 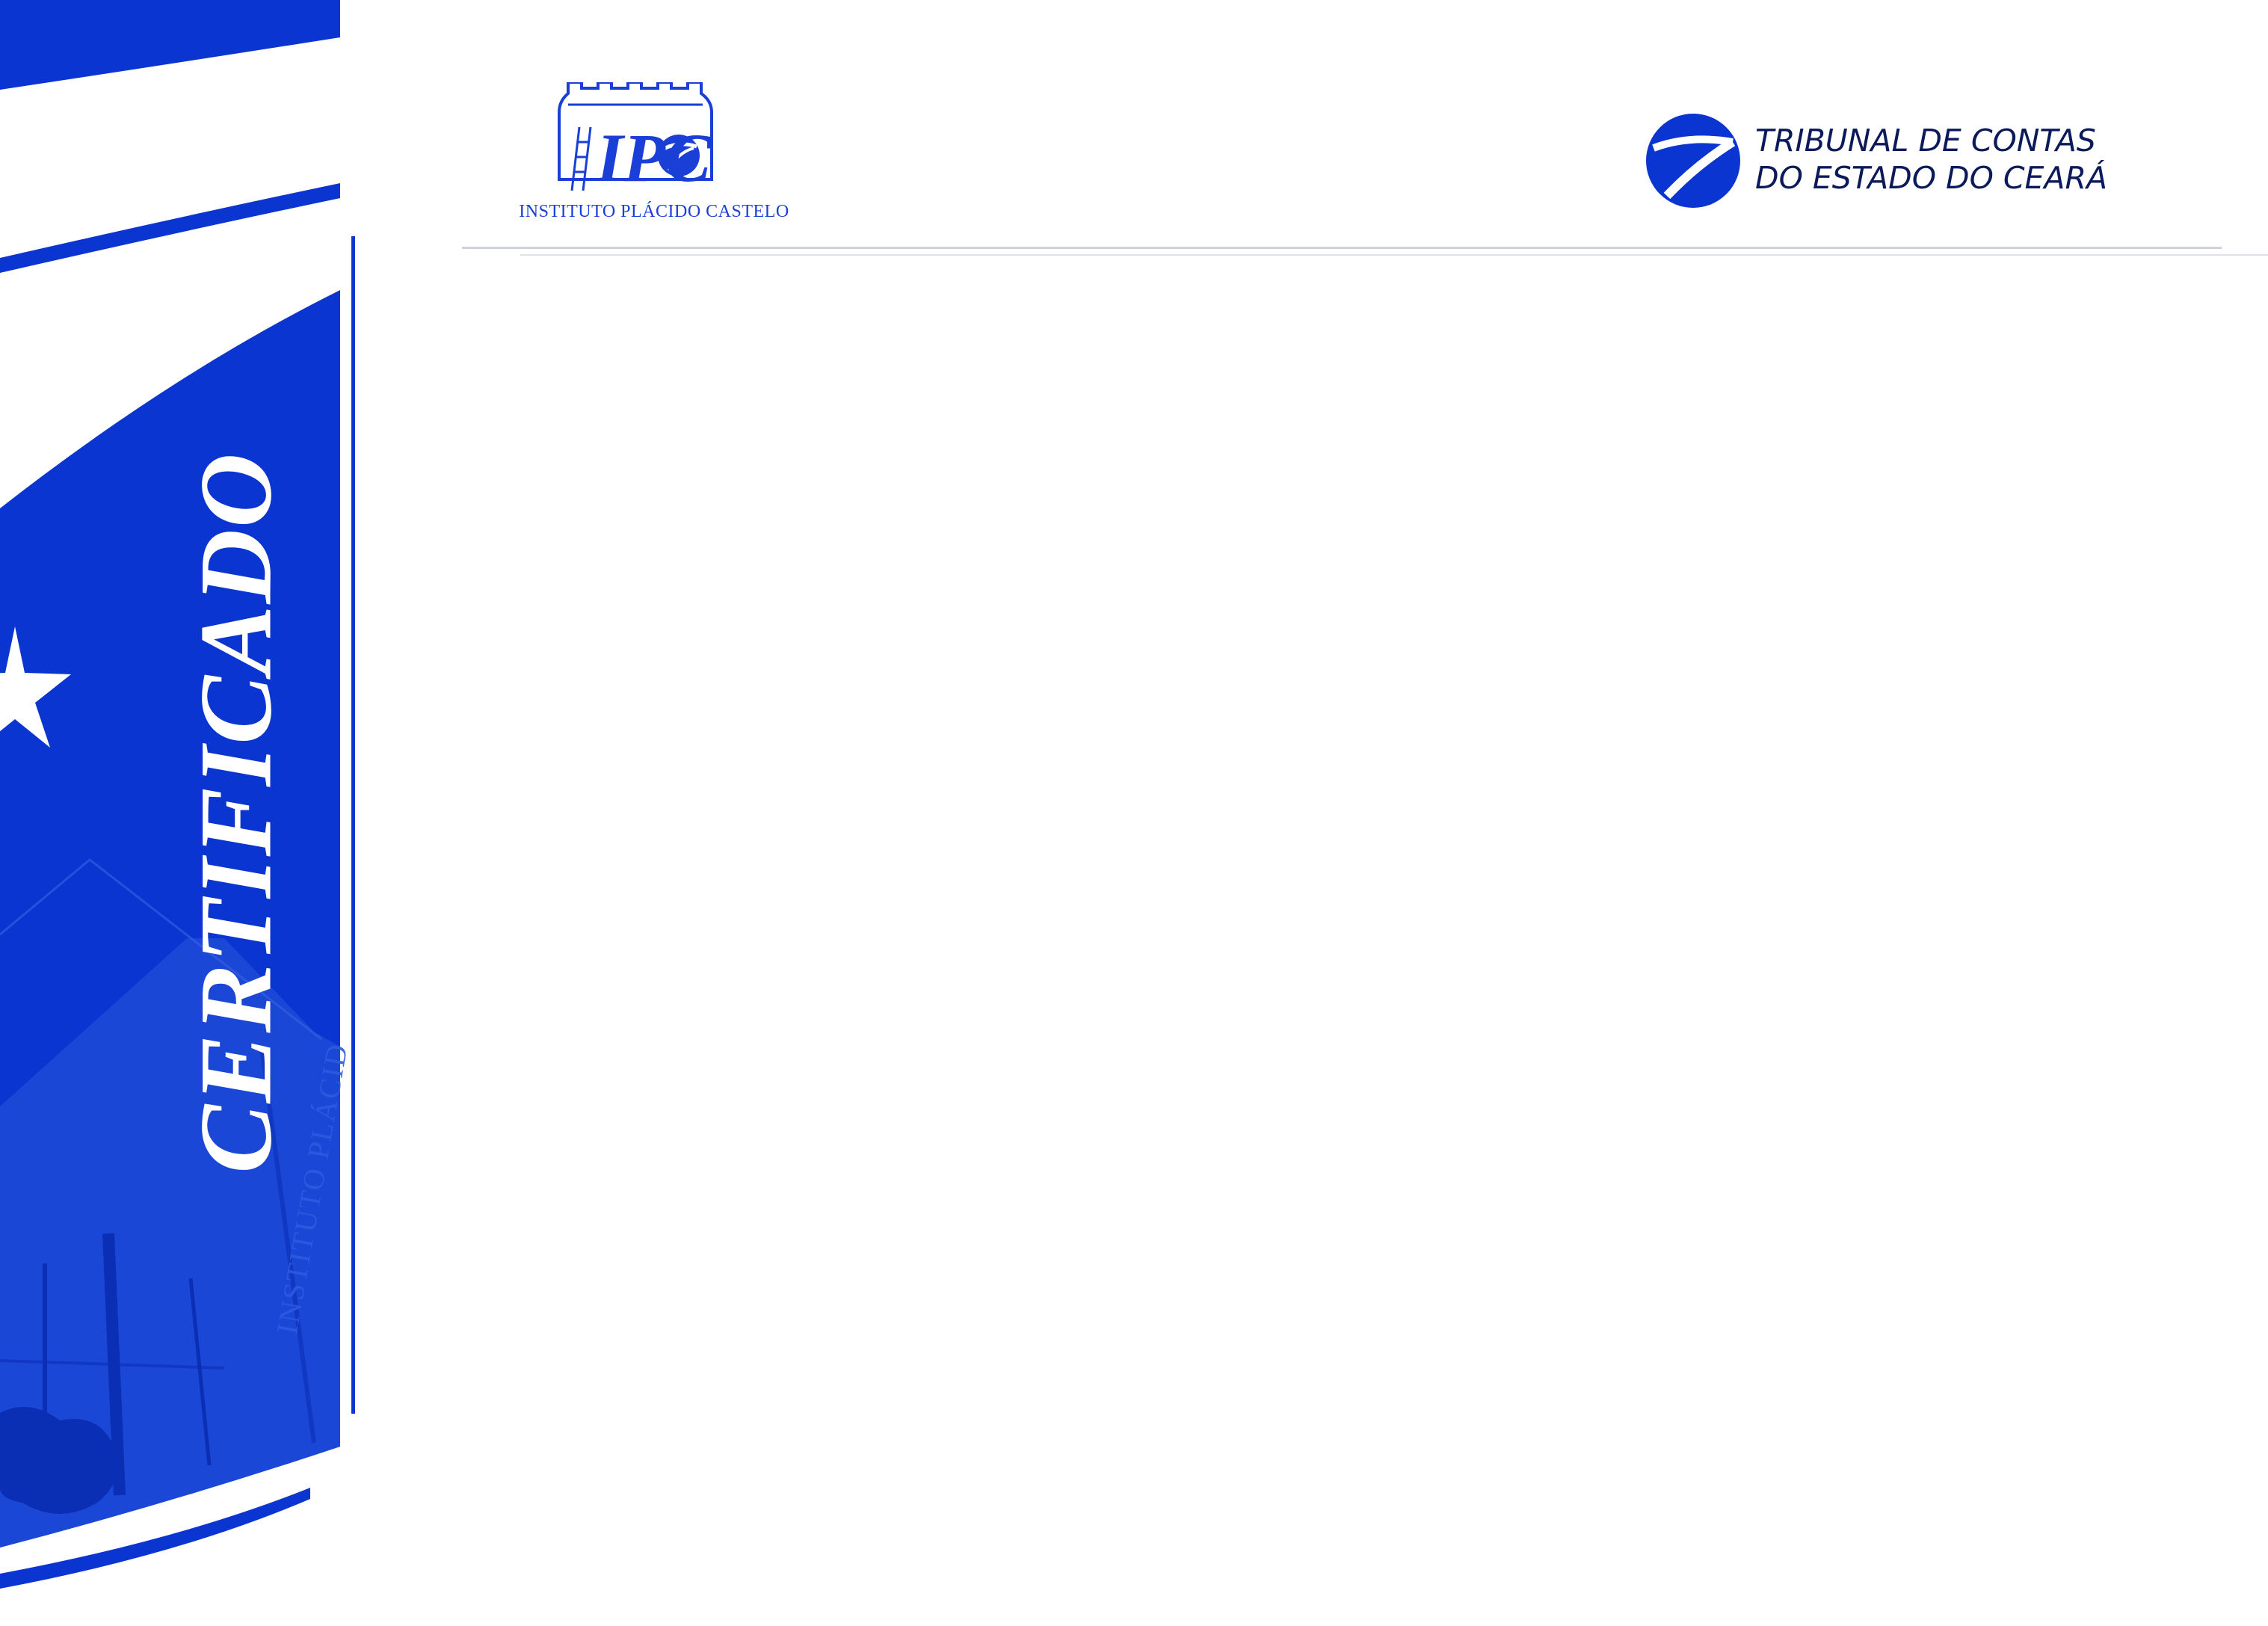 What do you see at coordinates (235, 813) in the screenshot?
I see `certificate-title: CERTIFICADO` at bounding box center [235, 813].